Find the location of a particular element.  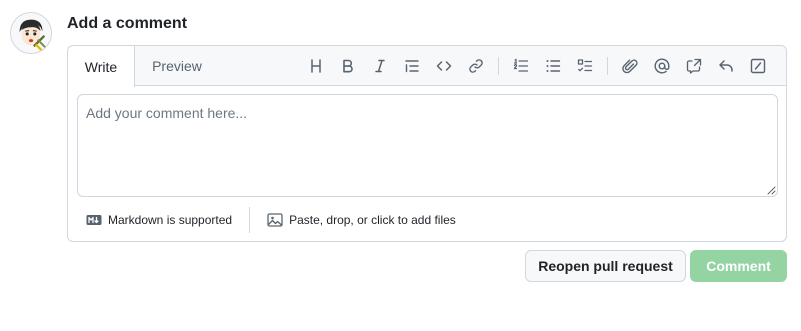

heading-button is located at coordinates (316, 66).